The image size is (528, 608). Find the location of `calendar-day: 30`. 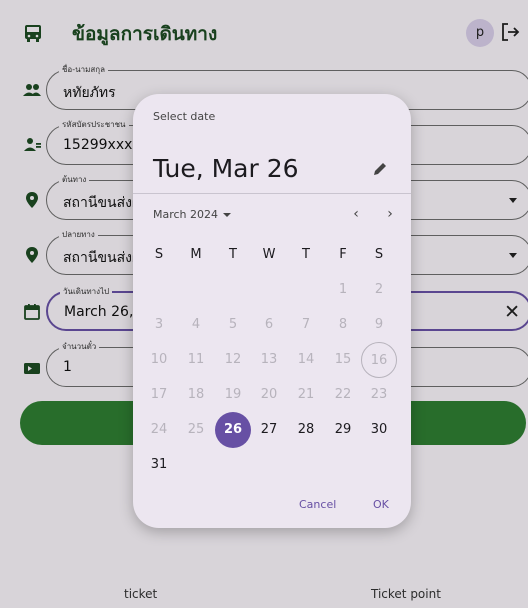

calendar-day: 30 is located at coordinates (379, 430).